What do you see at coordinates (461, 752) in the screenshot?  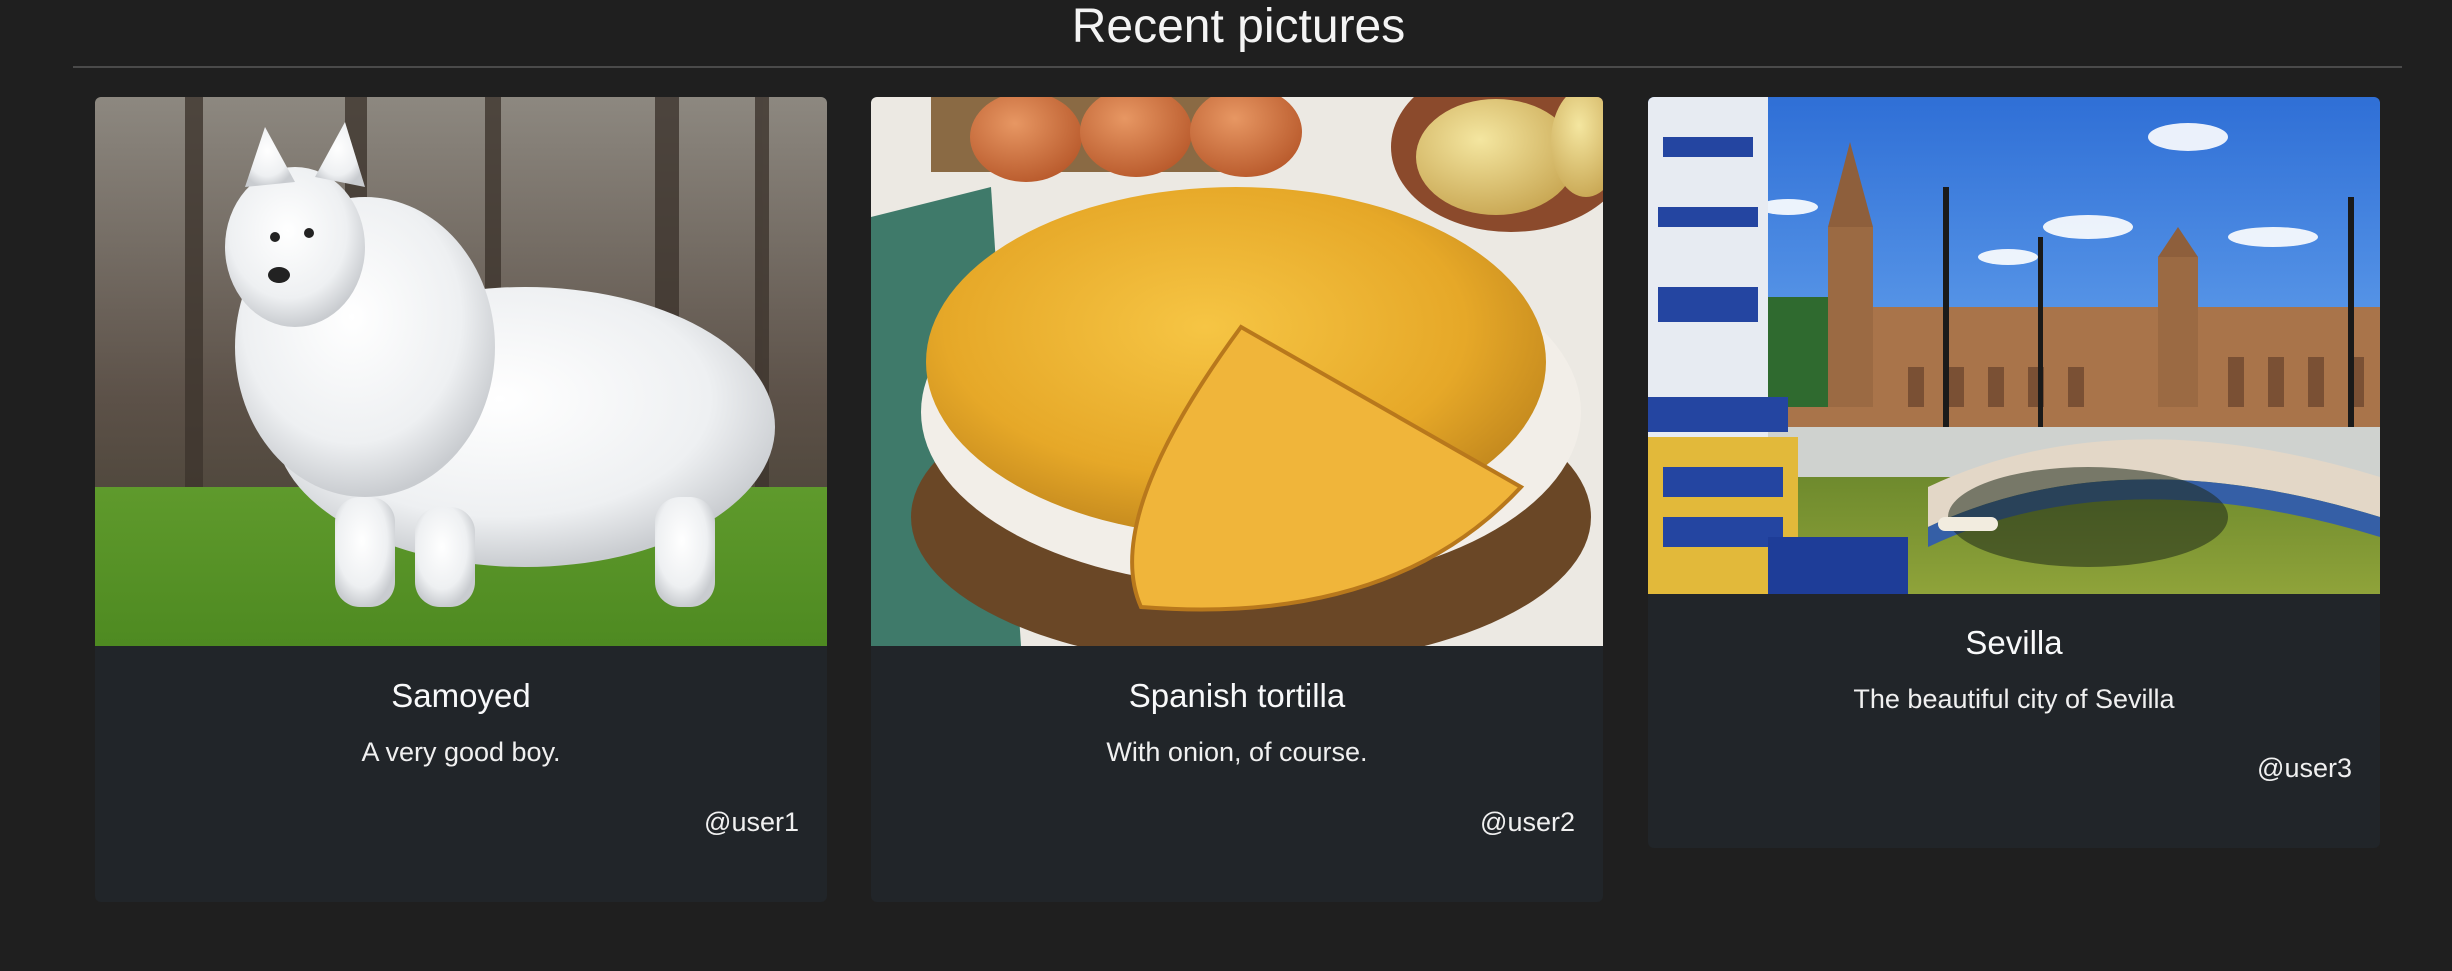 I see `picture-description: A very good boy.` at bounding box center [461, 752].